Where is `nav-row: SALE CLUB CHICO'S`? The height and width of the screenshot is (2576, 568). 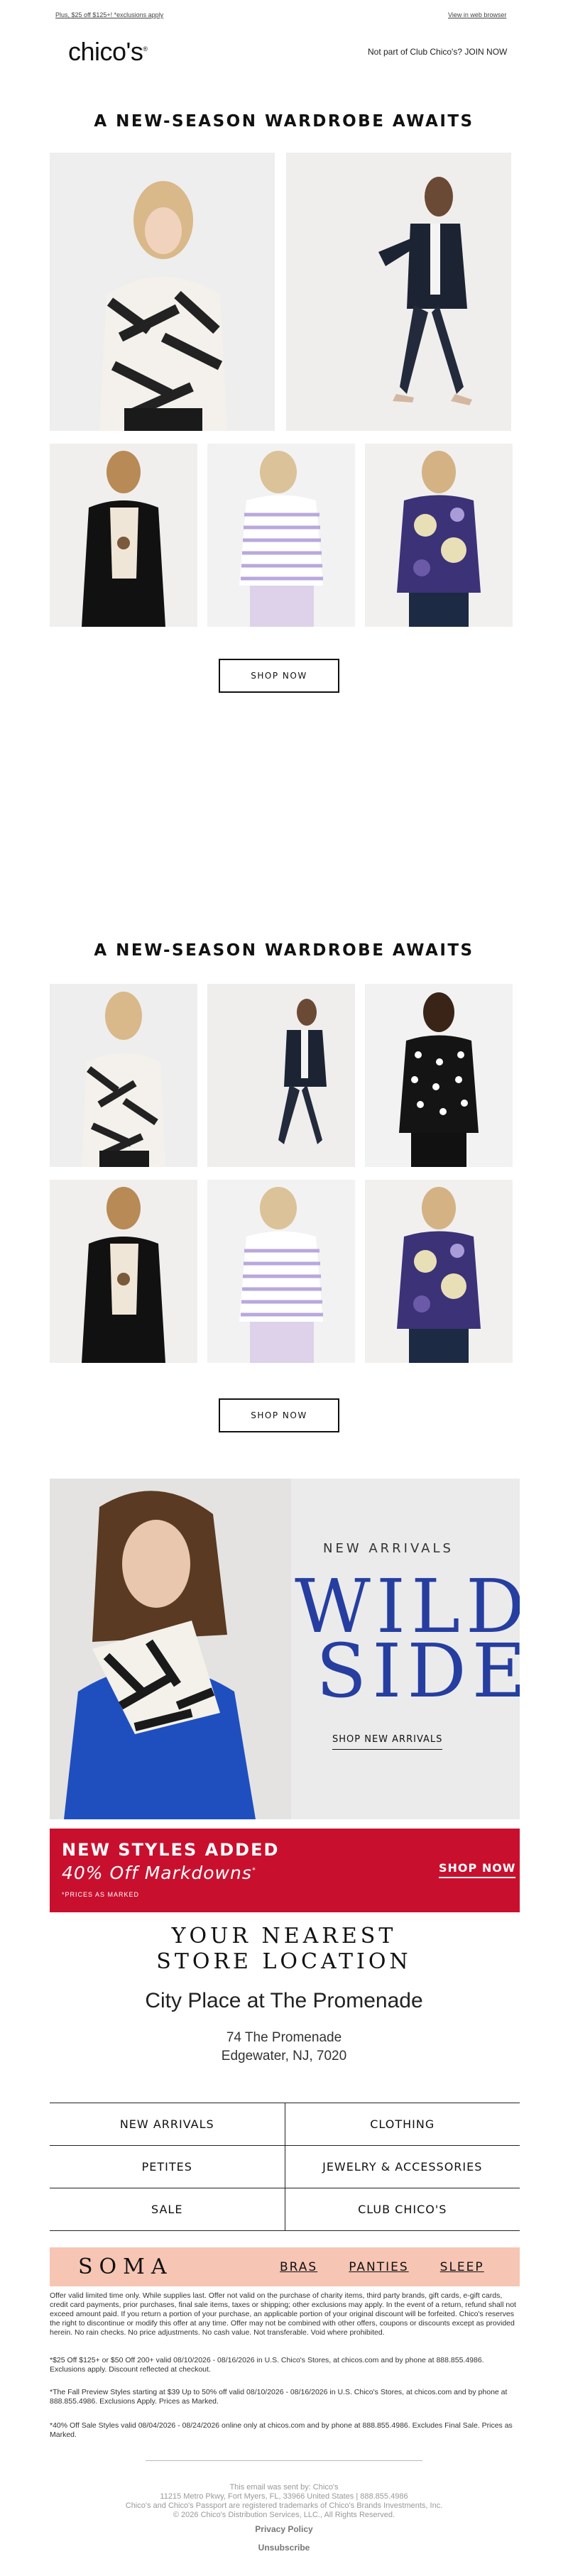 nav-row: SALE CLUB CHICO'S is located at coordinates (285, 2209).